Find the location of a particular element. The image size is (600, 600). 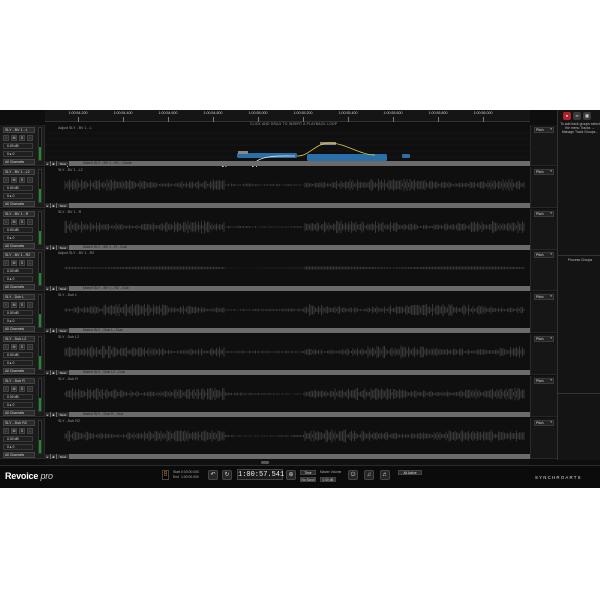

record-icon: ● is located at coordinates (567, 116).